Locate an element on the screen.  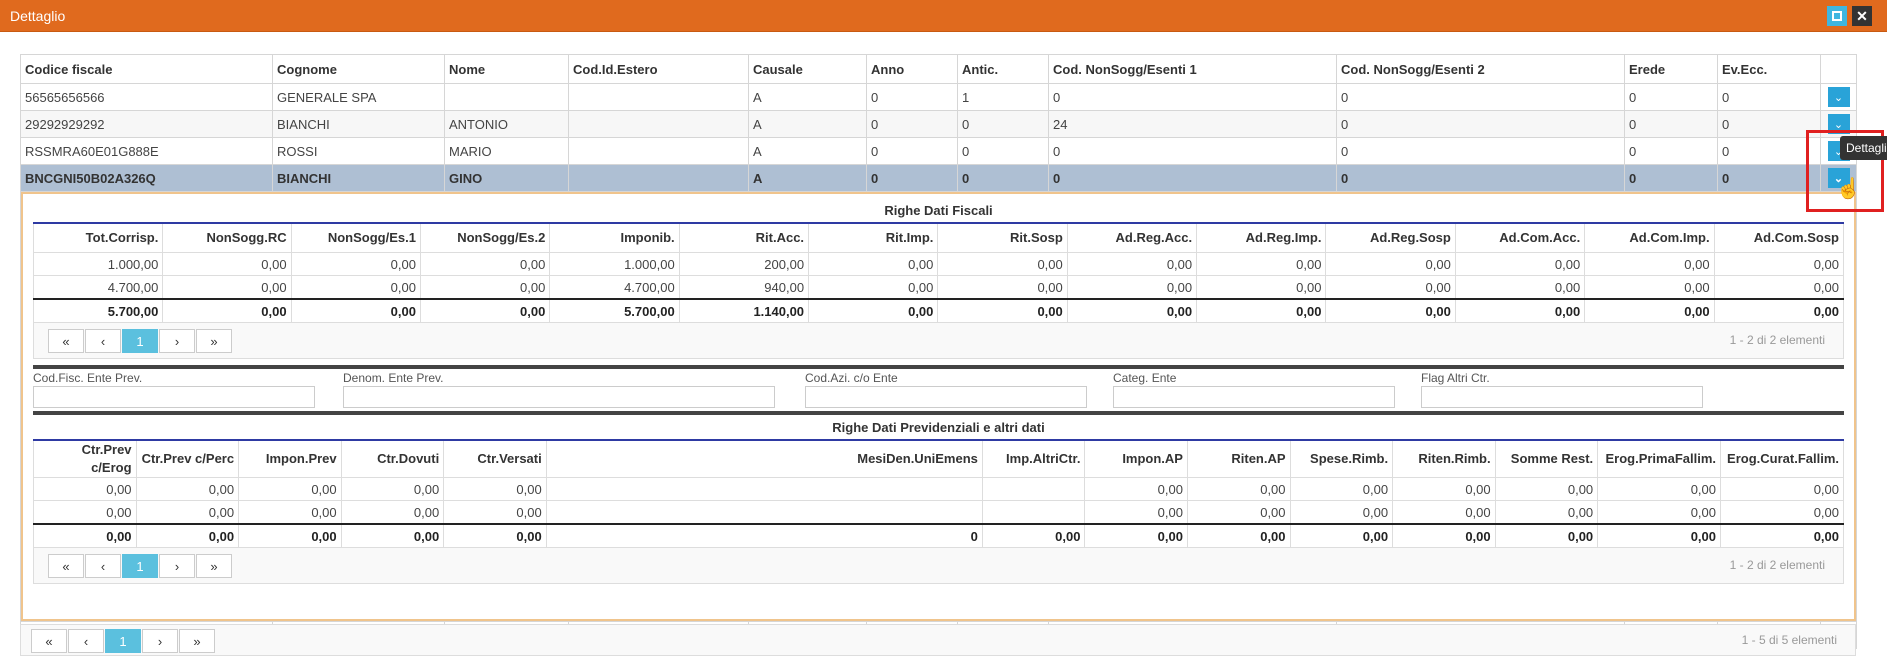
col-header: Cognome is located at coordinates (358, 69).